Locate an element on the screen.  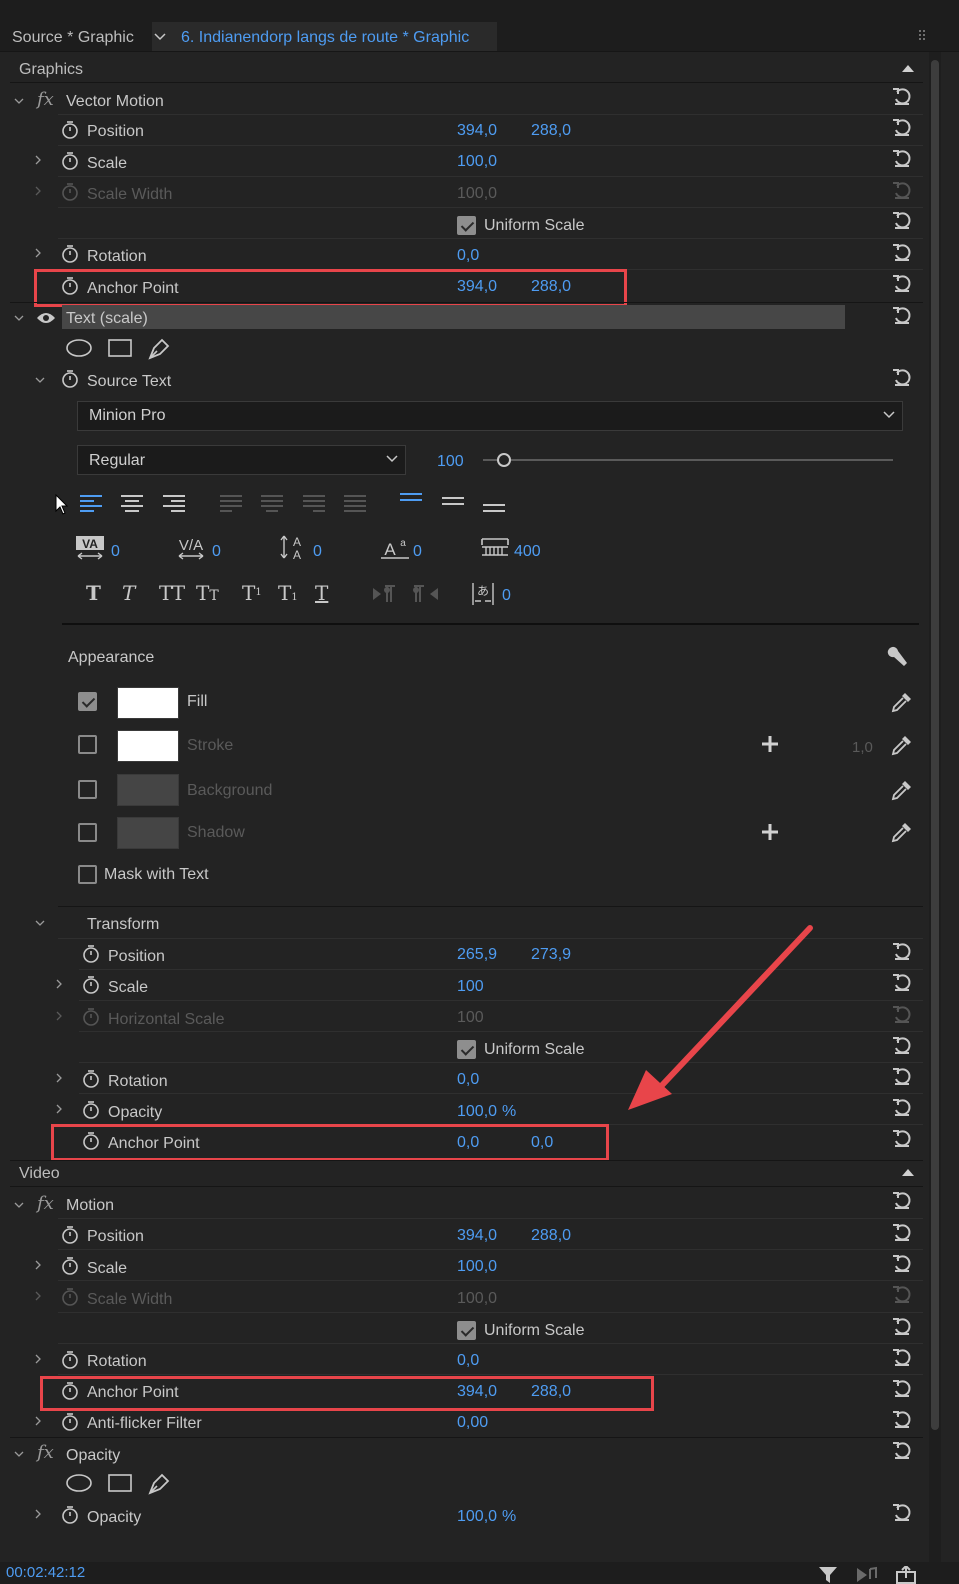
all-caps-icon: TT is located at coordinates (172, 593).